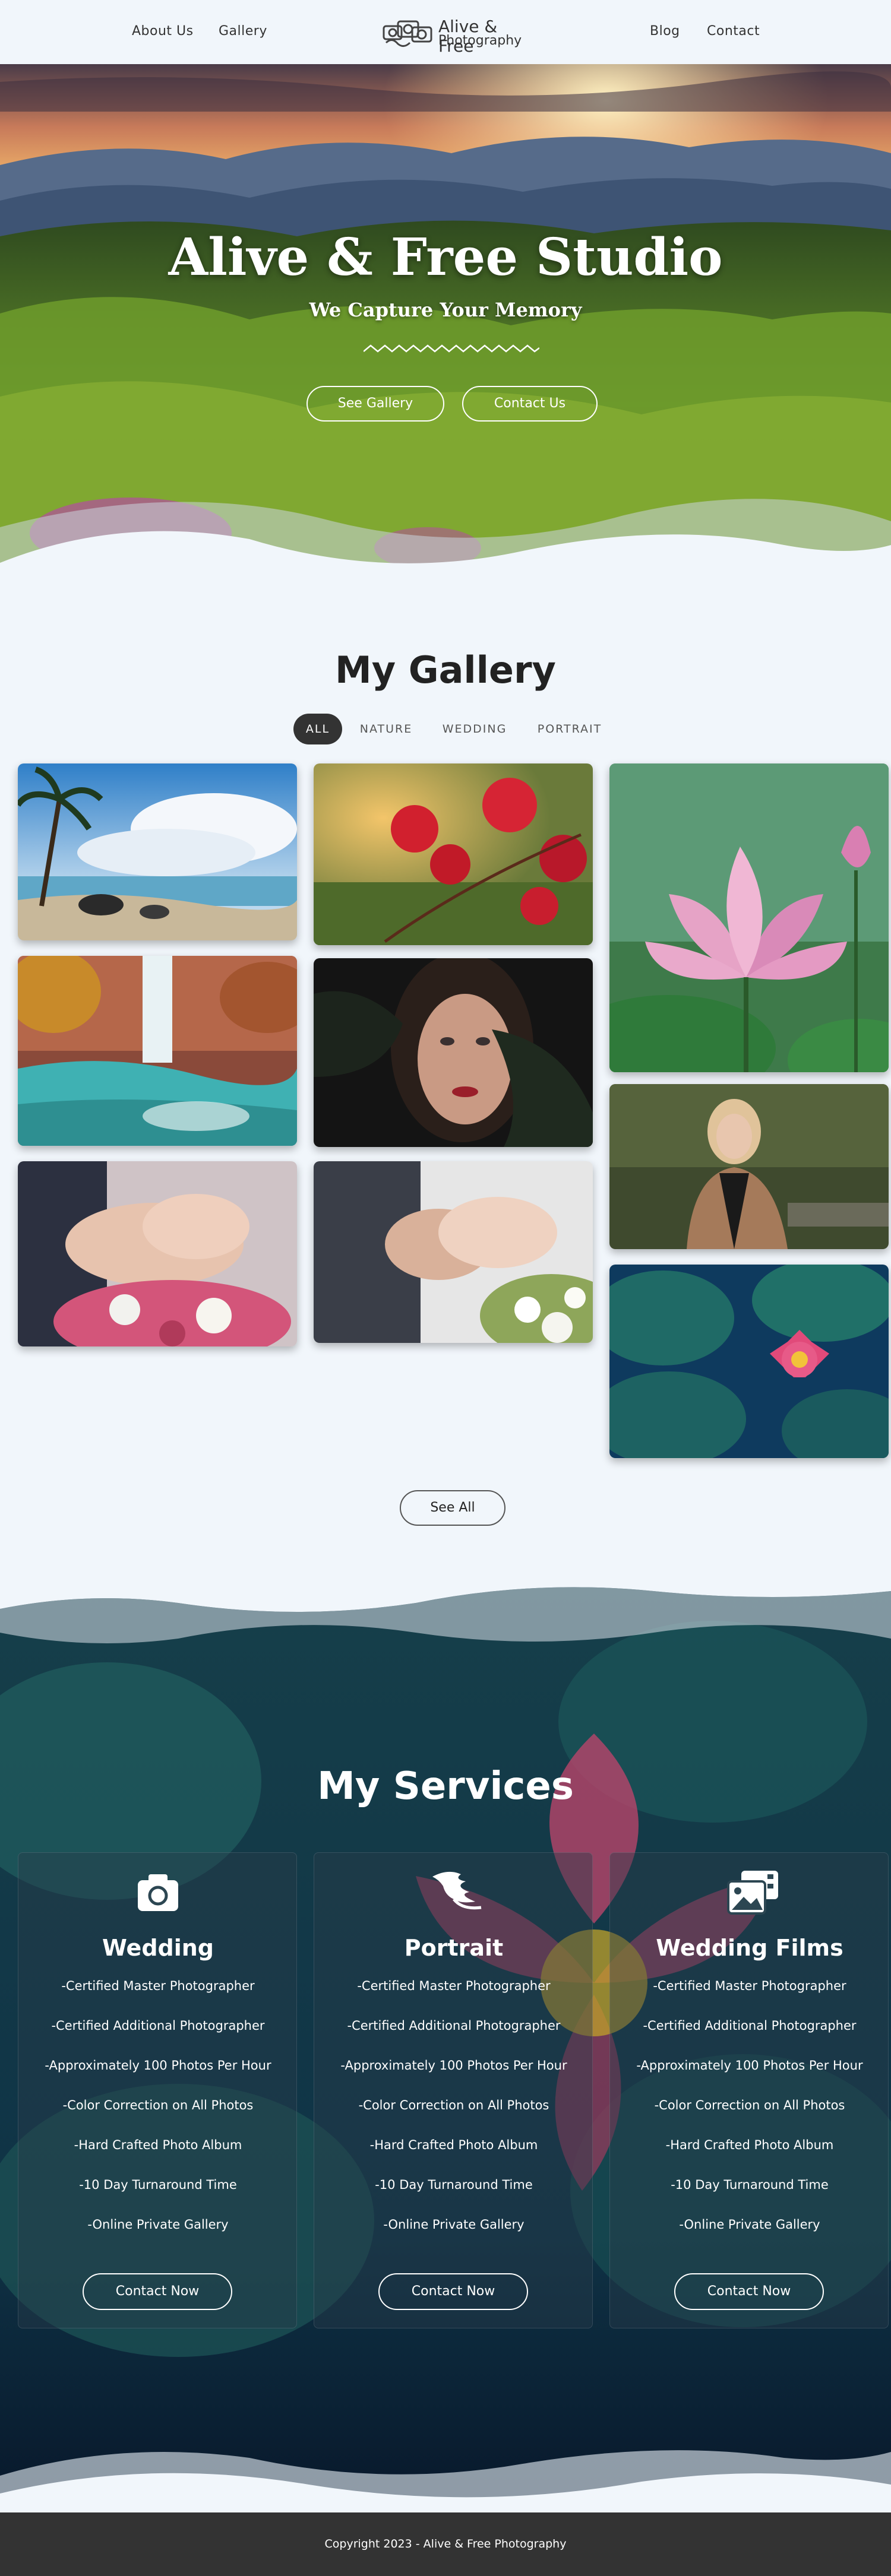 The image size is (891, 2576). What do you see at coordinates (453, 854) in the screenshot?
I see `gallery-item-red-flowers` at bounding box center [453, 854].